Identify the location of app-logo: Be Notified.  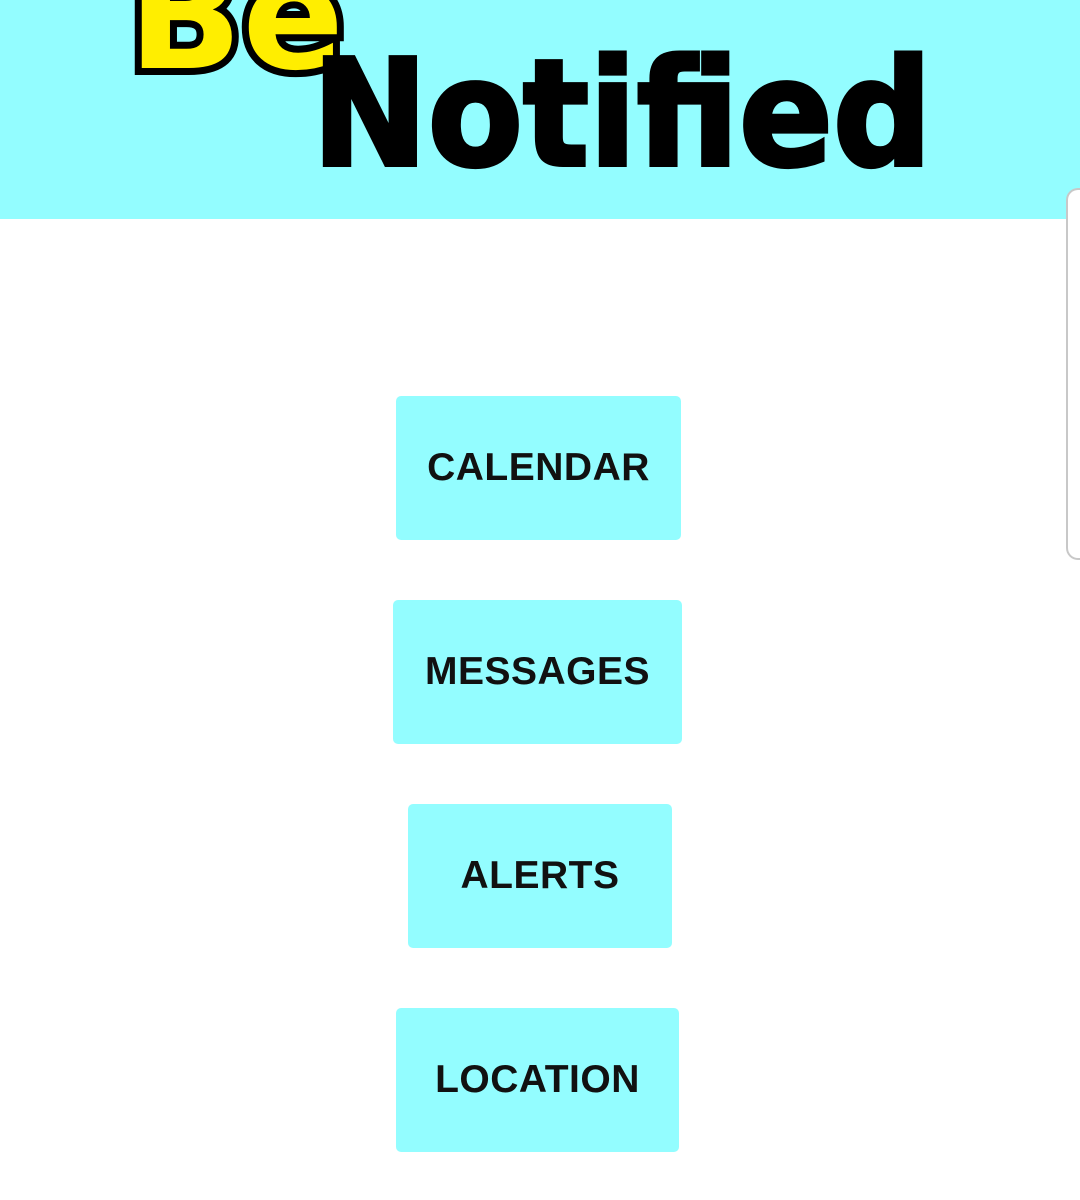
(527, 101).